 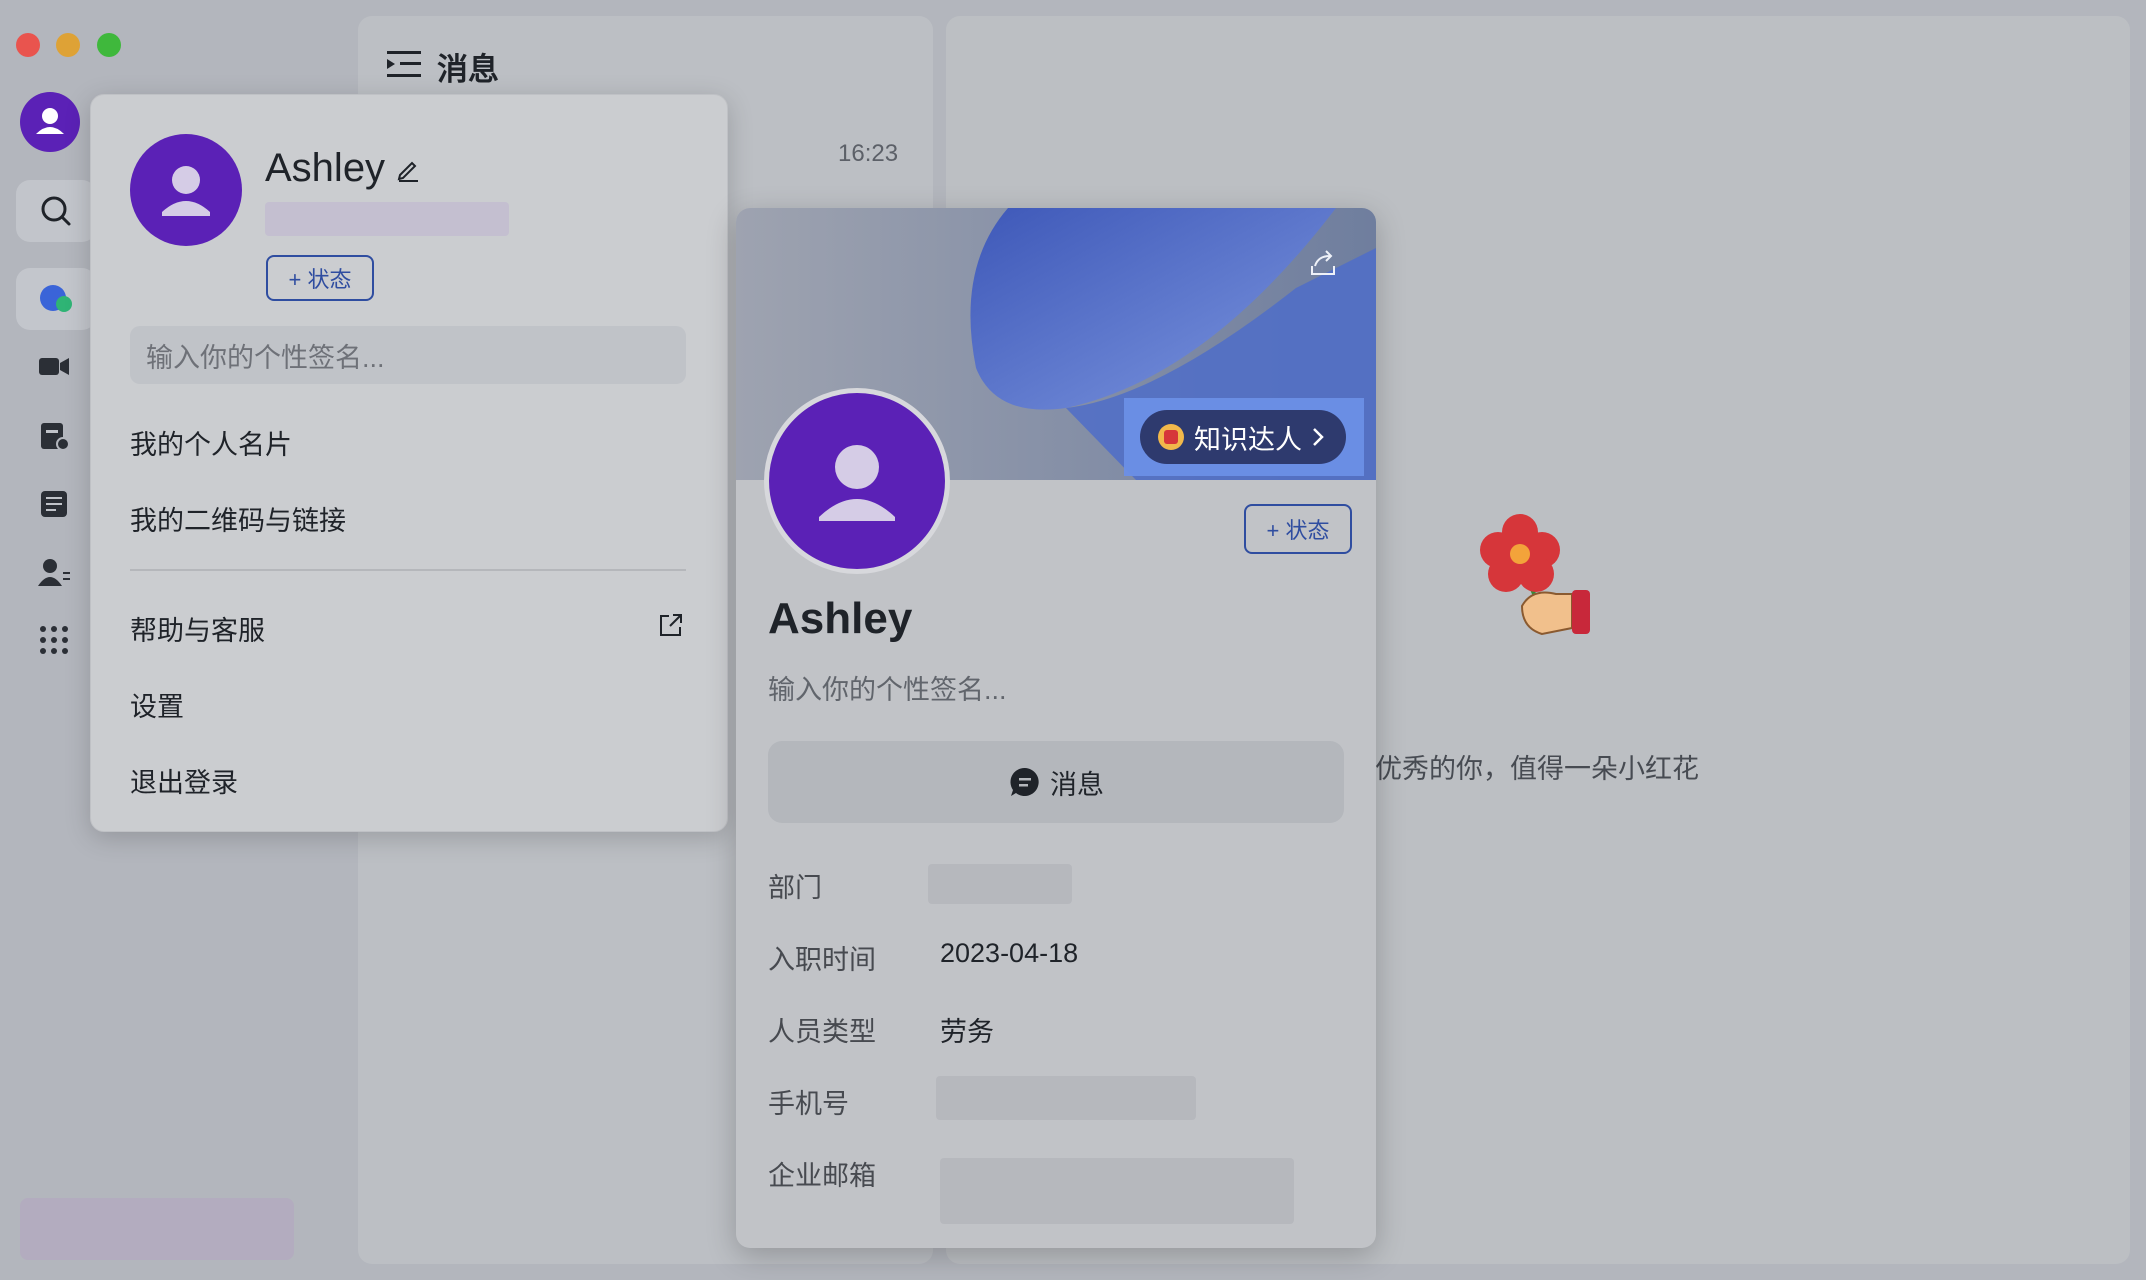 I want to click on menu-avatar, so click(x=186, y=190).